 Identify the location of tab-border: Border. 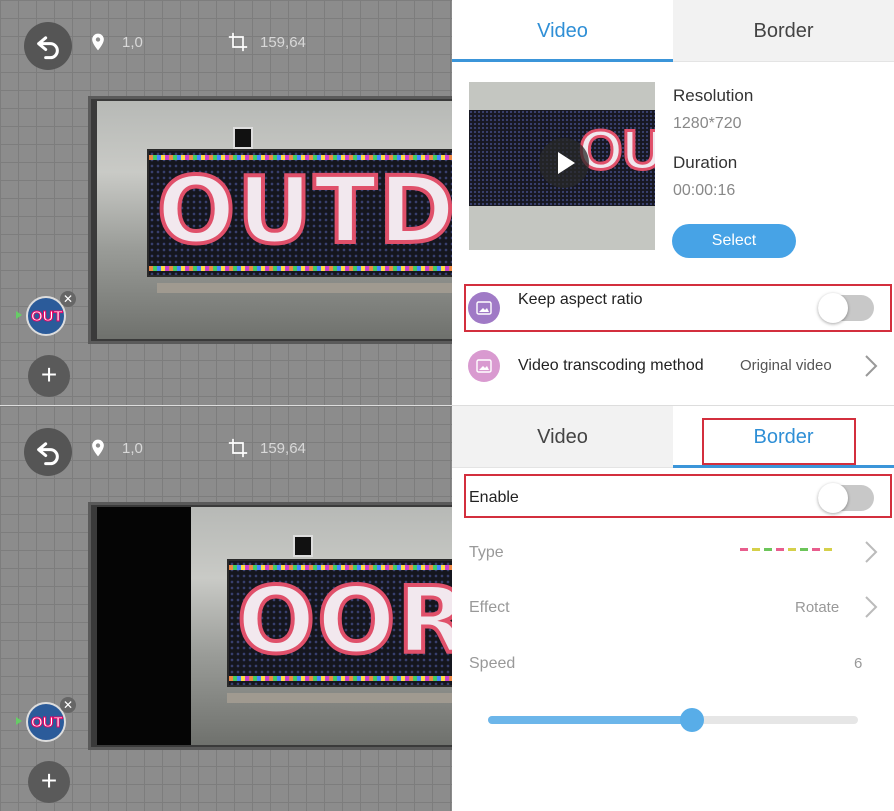
(783, 31).